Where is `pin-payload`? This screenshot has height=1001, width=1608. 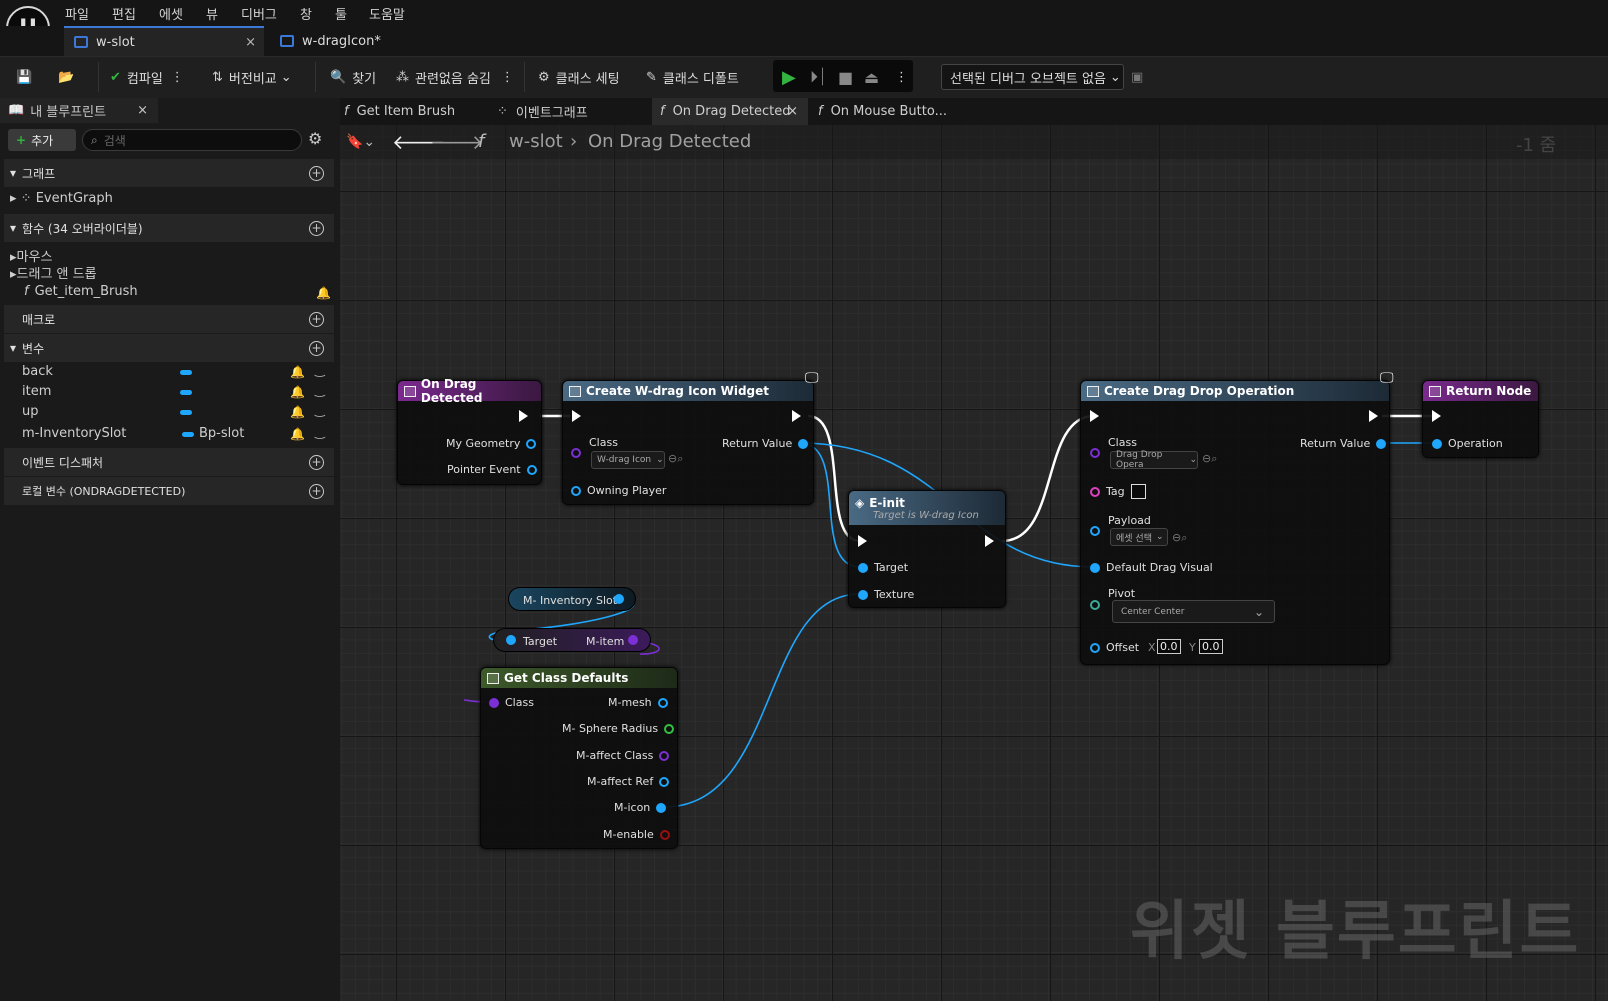 pin-payload is located at coordinates (1095, 531).